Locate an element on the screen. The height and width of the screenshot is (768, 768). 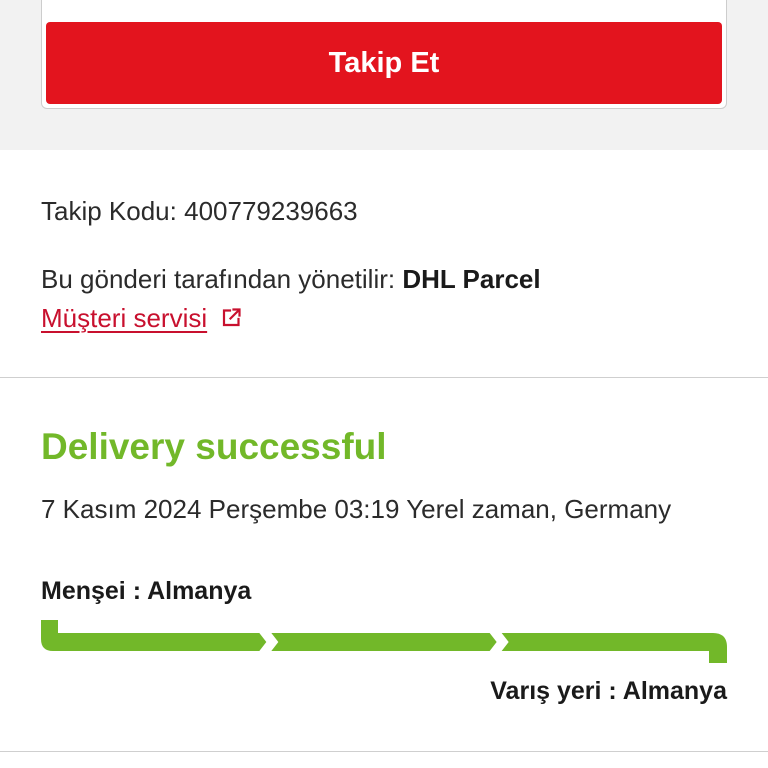
delivery-progress-bar is located at coordinates (384, 641).